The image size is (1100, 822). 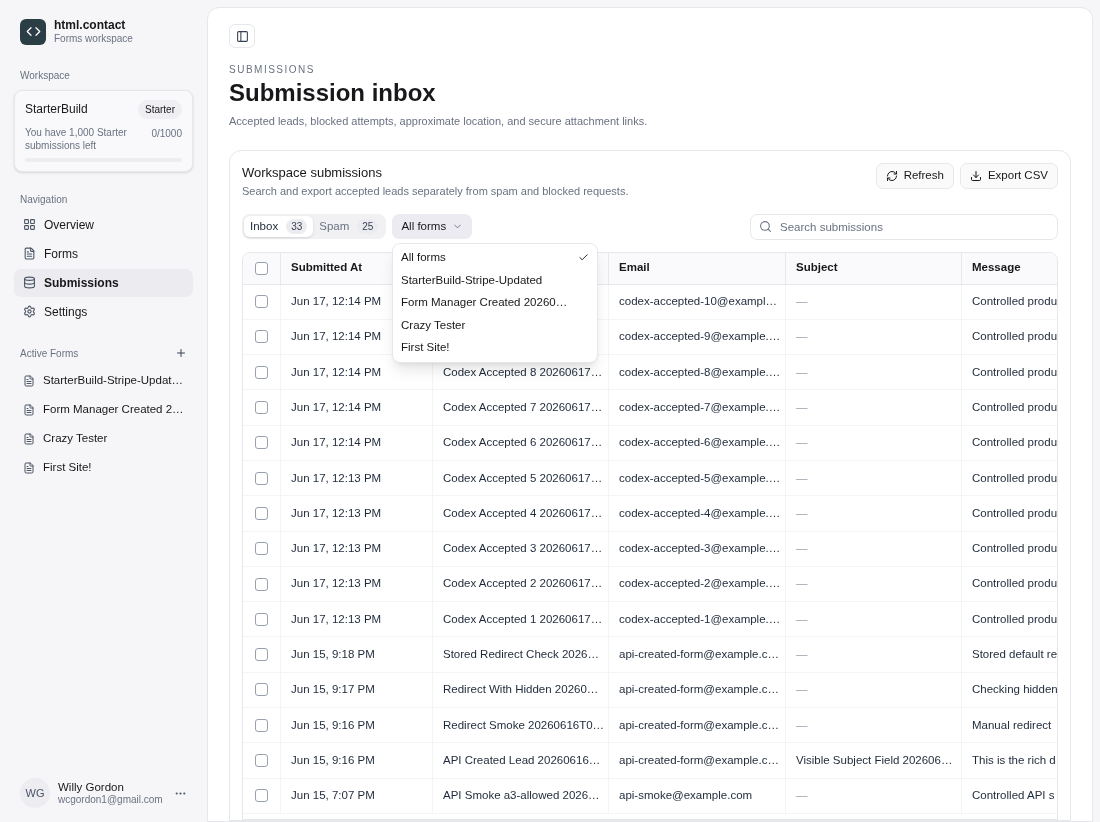 I want to click on user-avatar: WG, so click(x=35, y=793).